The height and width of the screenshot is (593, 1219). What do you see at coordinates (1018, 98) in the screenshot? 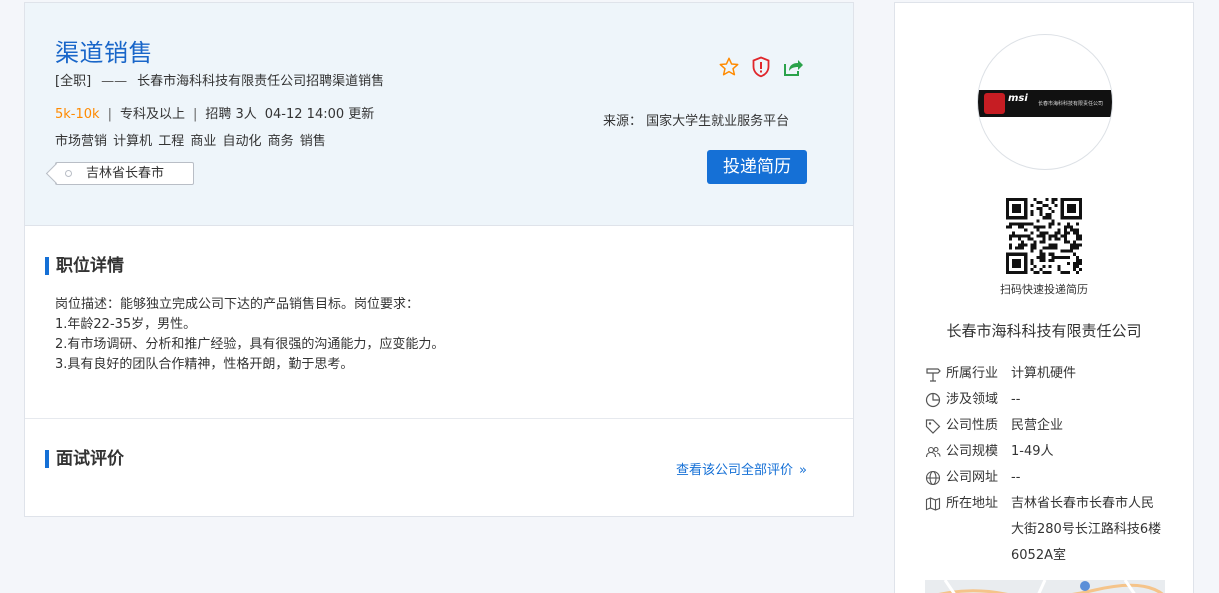
I see `logo-brand: msi` at bounding box center [1018, 98].